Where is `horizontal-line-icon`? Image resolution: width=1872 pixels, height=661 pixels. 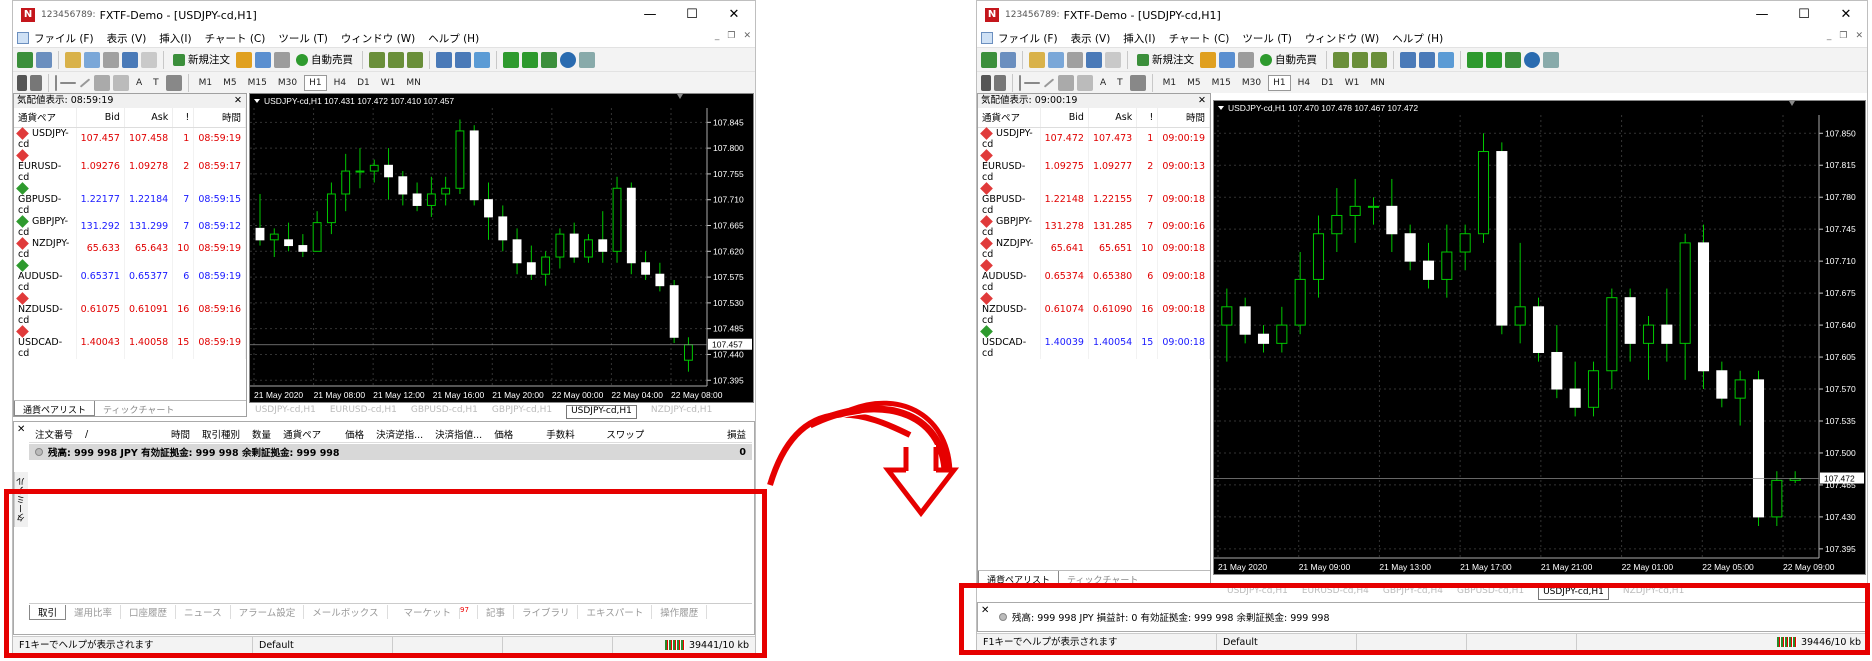 horizontal-line-icon is located at coordinates (1032, 82).